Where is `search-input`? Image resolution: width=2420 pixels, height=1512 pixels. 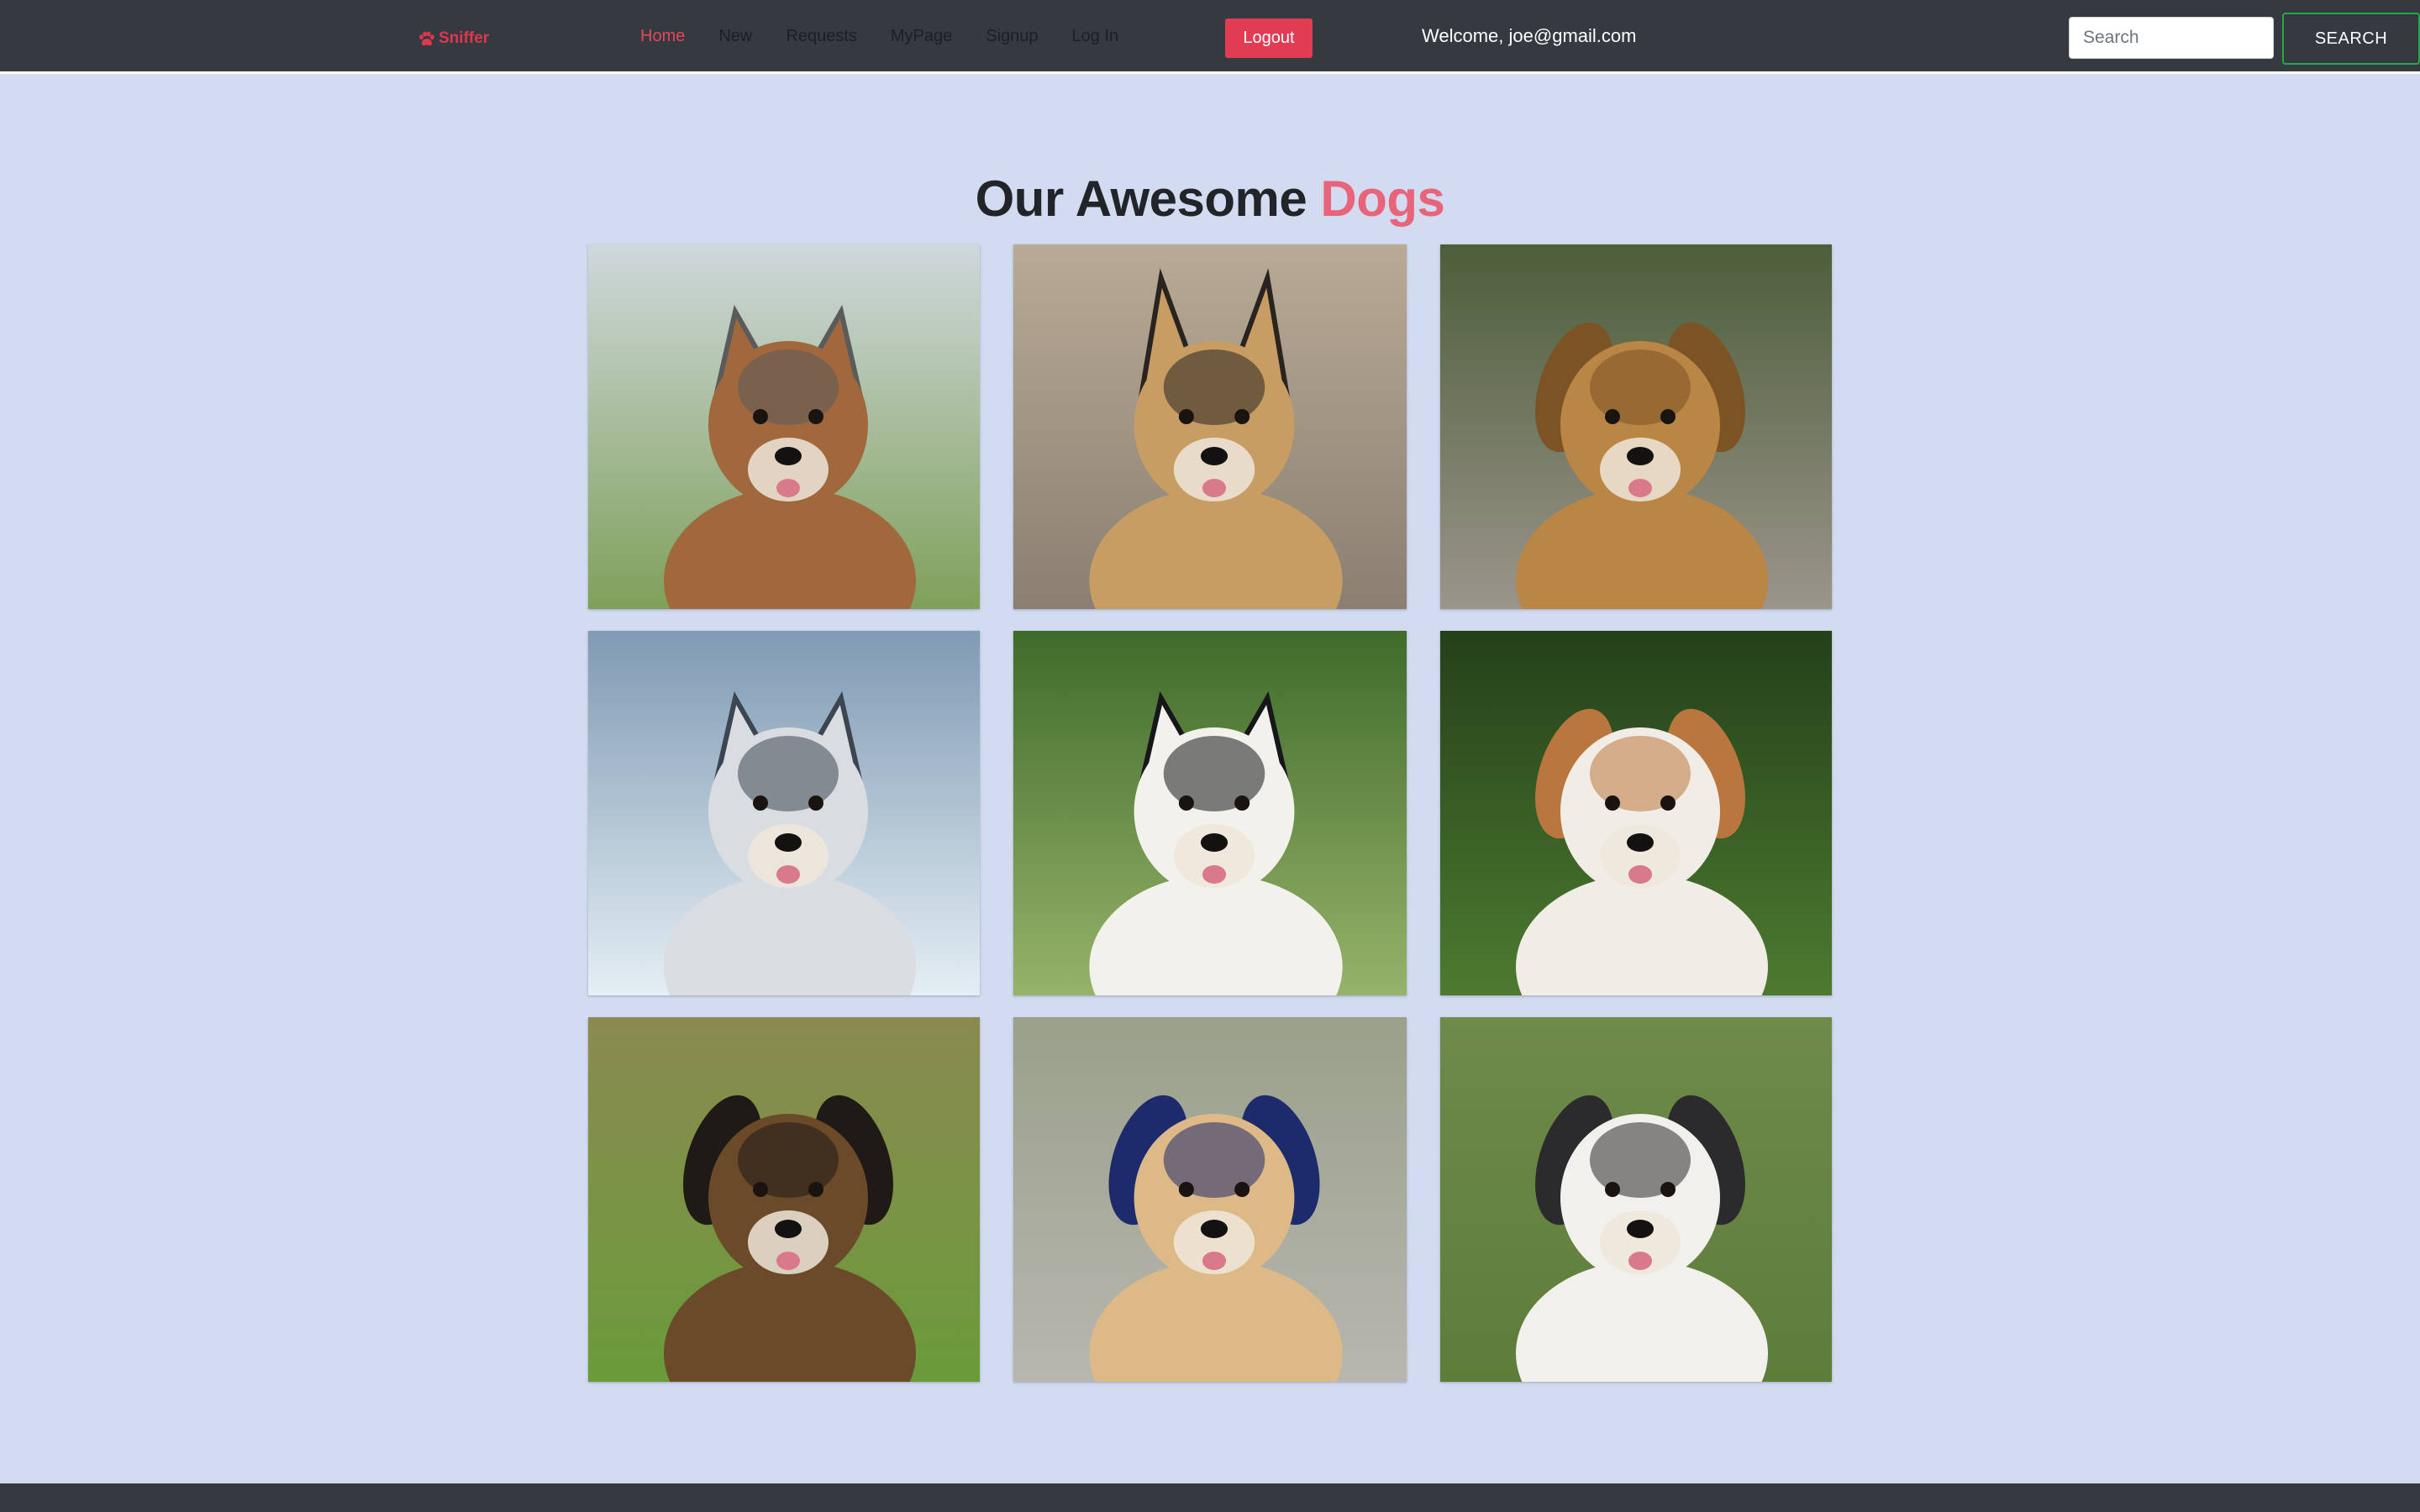
search-input is located at coordinates (2171, 38).